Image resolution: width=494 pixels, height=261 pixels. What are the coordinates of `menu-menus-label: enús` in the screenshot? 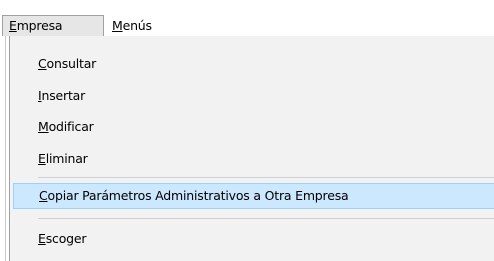 It's located at (137, 25).